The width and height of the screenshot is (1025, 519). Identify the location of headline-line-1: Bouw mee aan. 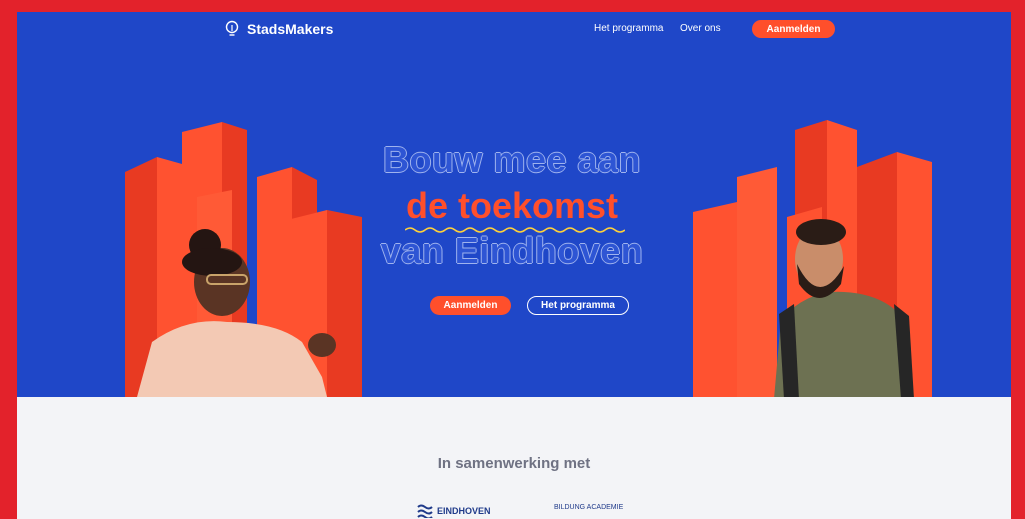
(512, 159).